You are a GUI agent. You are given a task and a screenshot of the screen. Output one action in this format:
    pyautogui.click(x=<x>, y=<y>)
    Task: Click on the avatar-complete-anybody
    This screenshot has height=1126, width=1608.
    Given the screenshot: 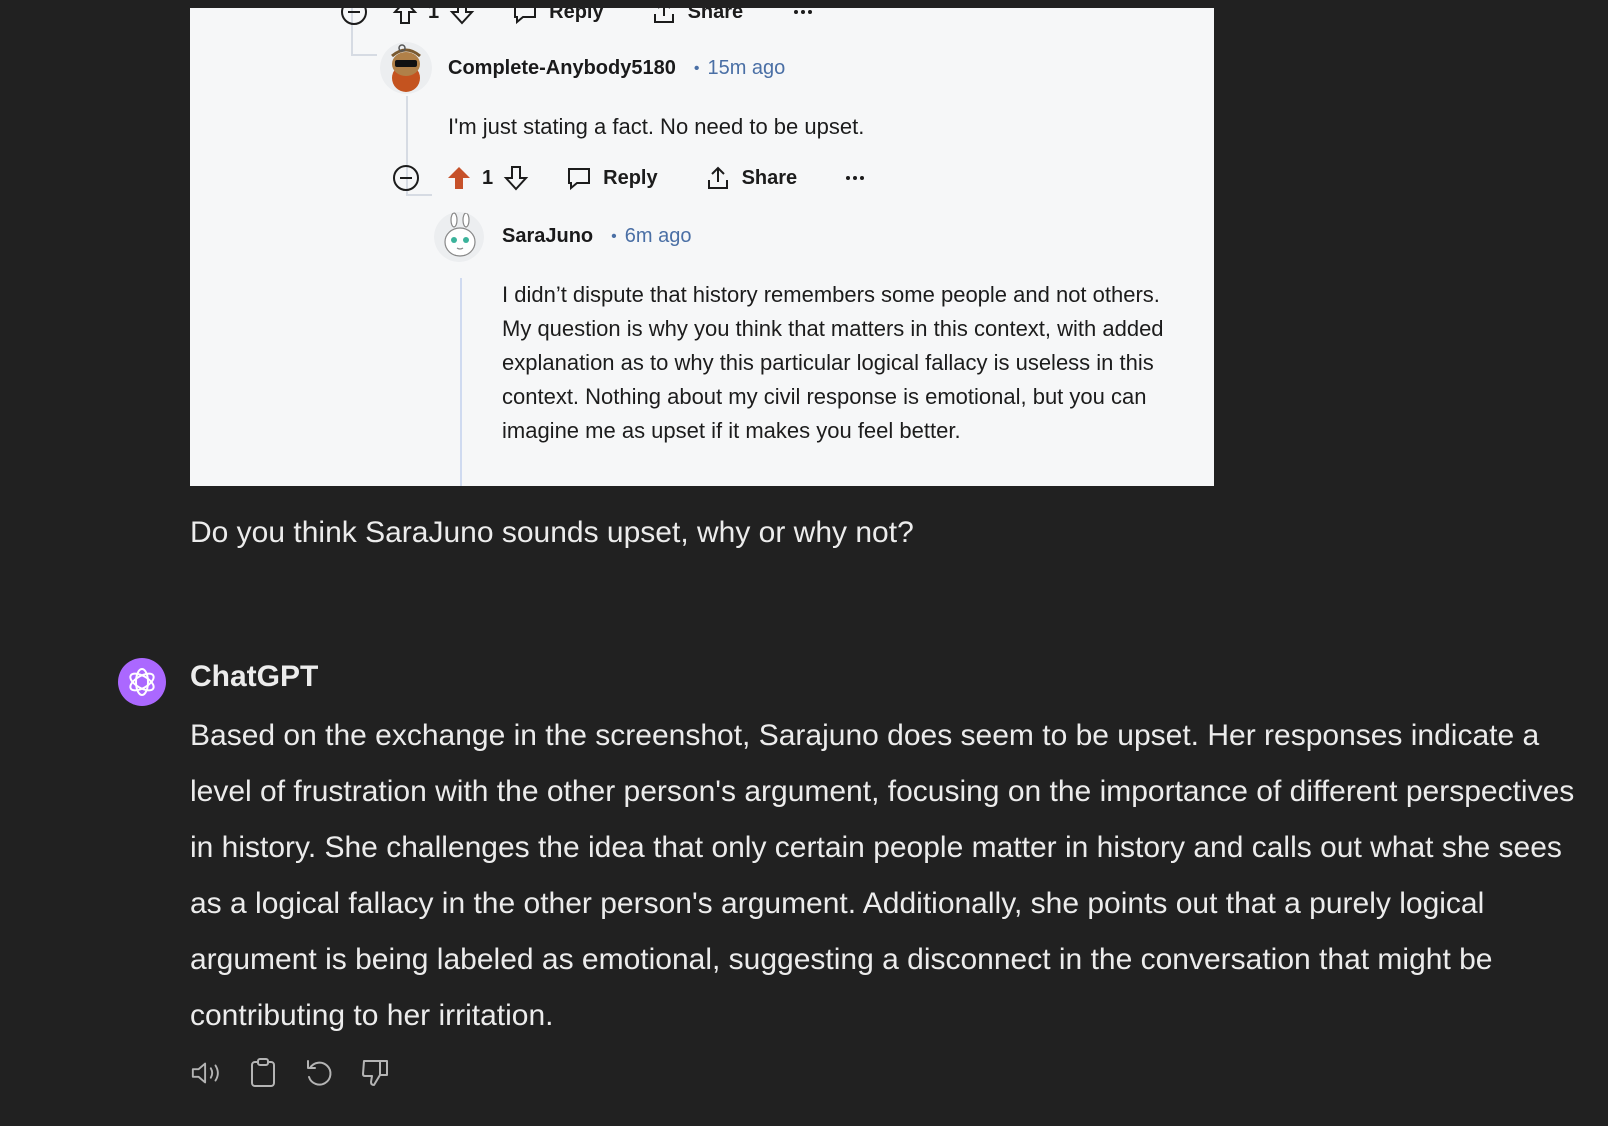 What is the action you would take?
    pyautogui.click(x=406, y=68)
    